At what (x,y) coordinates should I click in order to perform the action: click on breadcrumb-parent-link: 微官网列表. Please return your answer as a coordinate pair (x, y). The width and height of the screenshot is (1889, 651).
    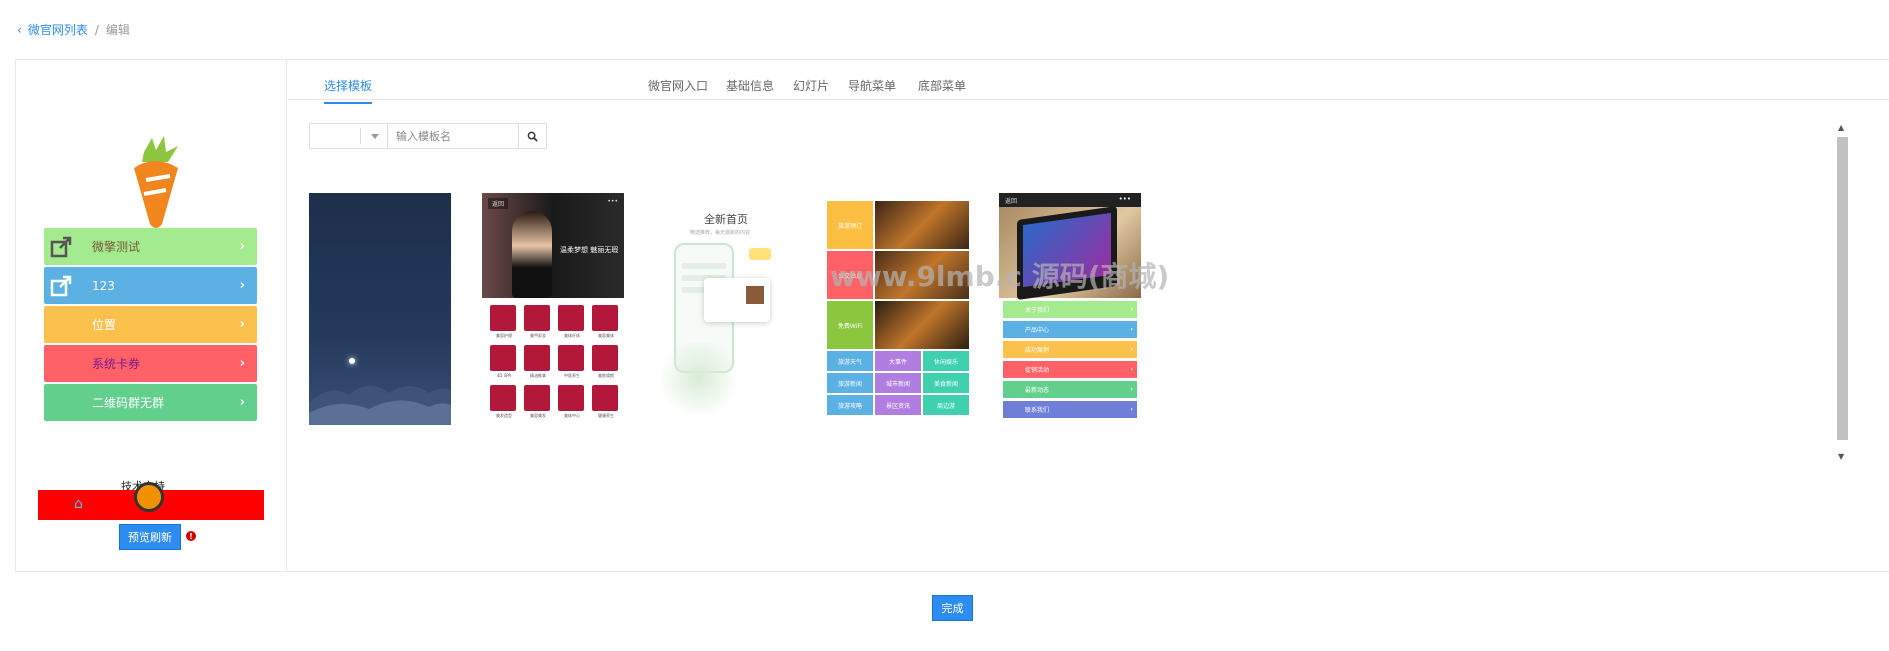
    Looking at the image, I should click on (58, 29).